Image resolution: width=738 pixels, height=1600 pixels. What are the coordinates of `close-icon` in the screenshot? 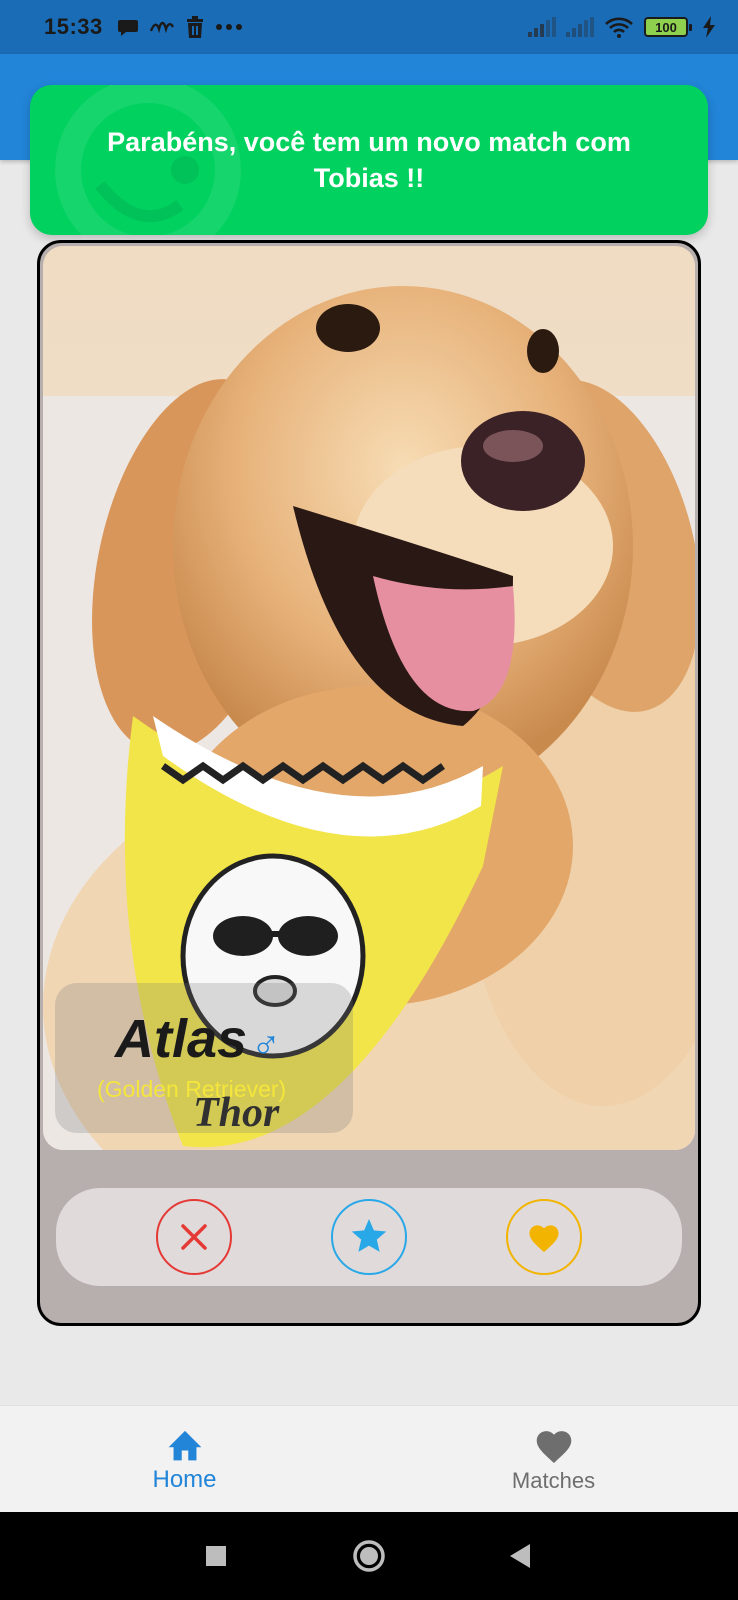 It's located at (194, 1237).